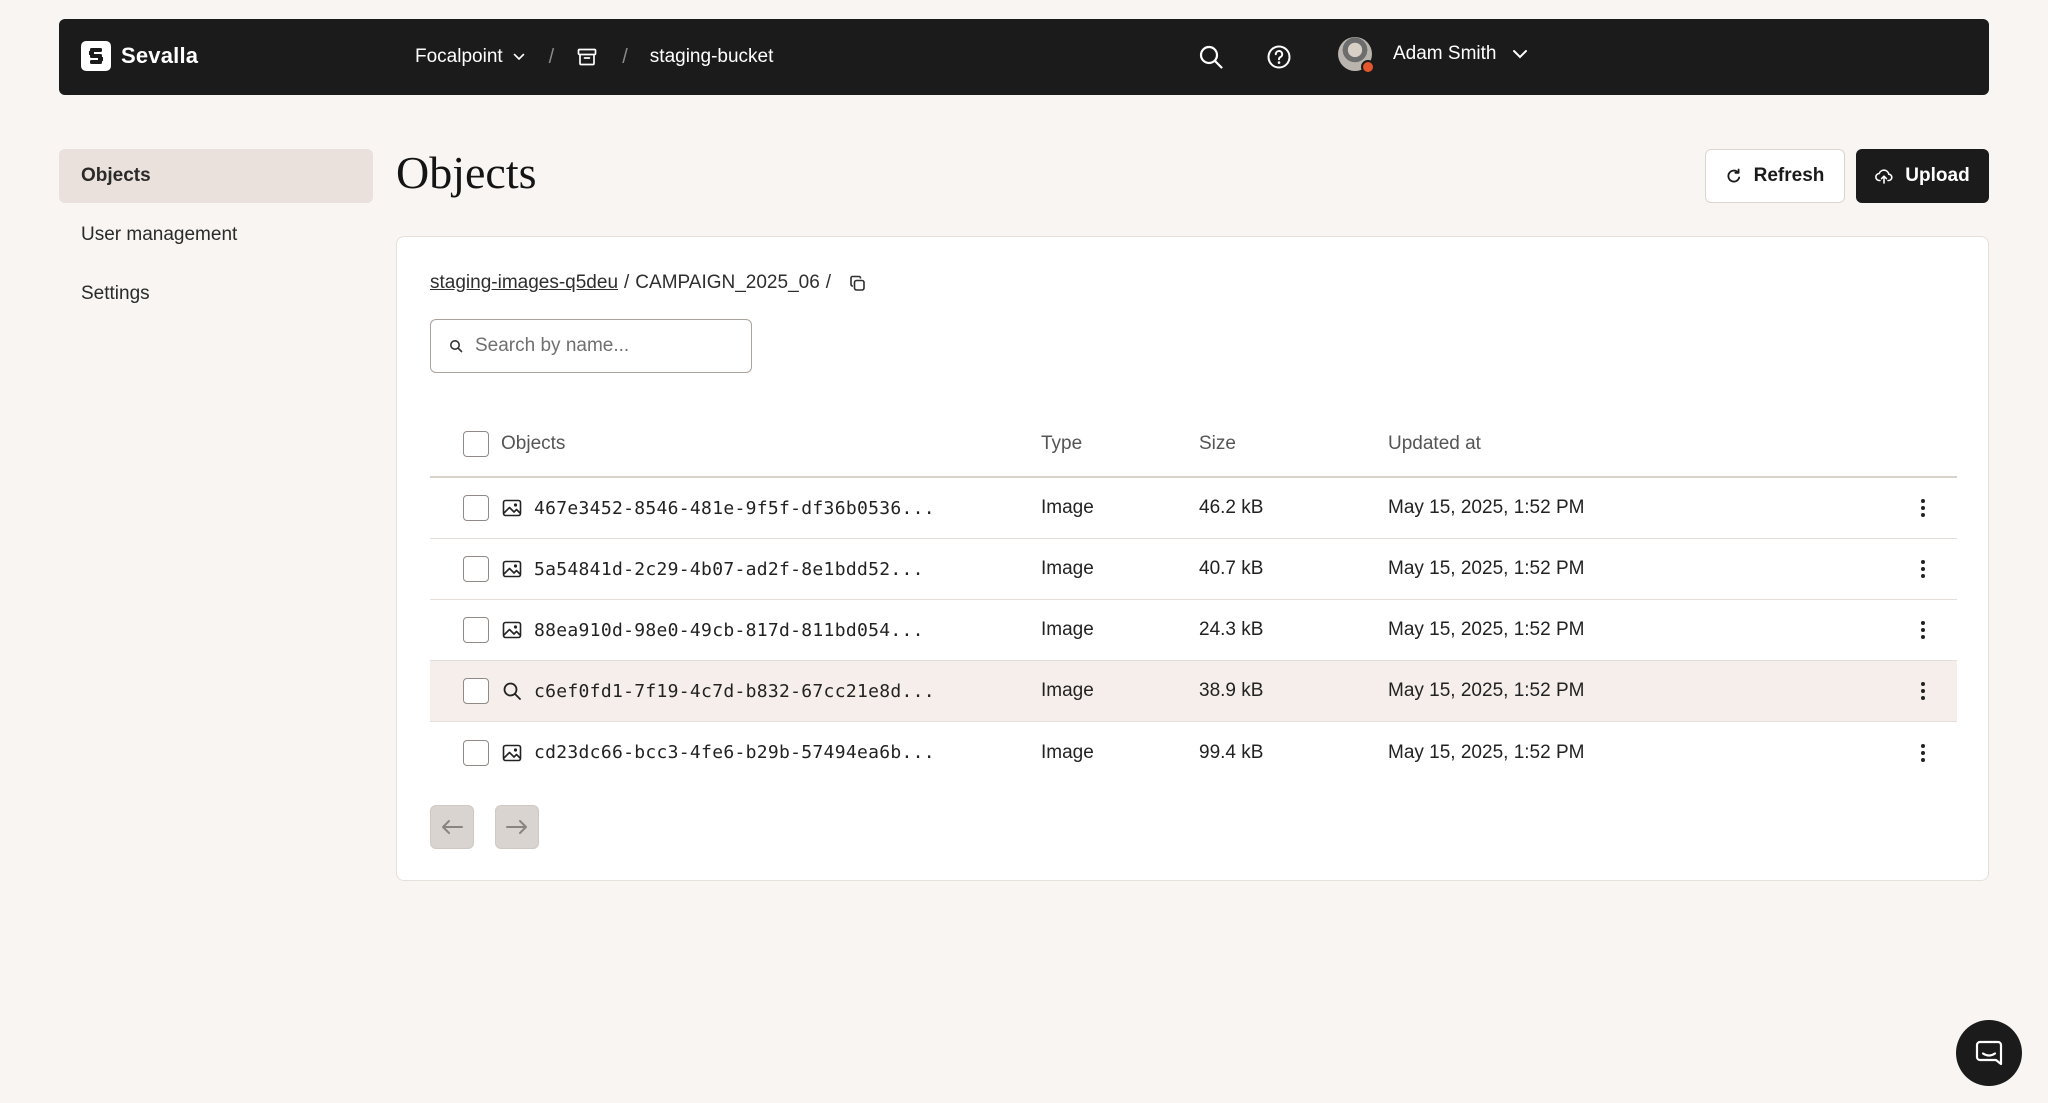  Describe the element at coordinates (735, 444) in the screenshot. I see `column-header-objects: Objects` at that location.